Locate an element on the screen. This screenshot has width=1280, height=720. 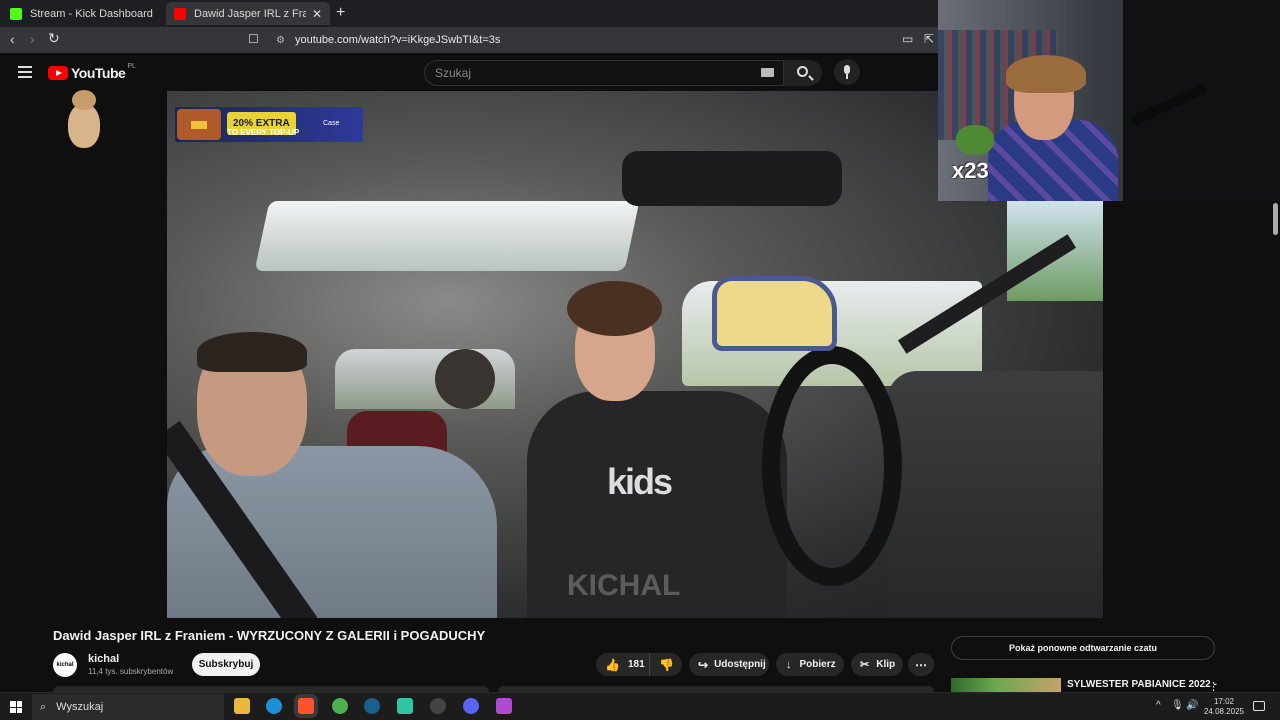
discord-icon is located at coordinates (471, 706).